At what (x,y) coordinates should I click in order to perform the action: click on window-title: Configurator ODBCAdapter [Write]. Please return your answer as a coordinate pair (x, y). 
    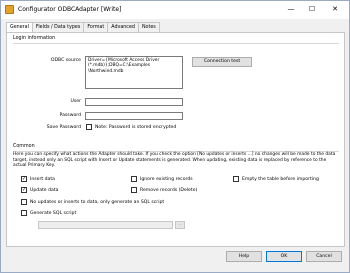
    Looking at the image, I should click on (70, 9).